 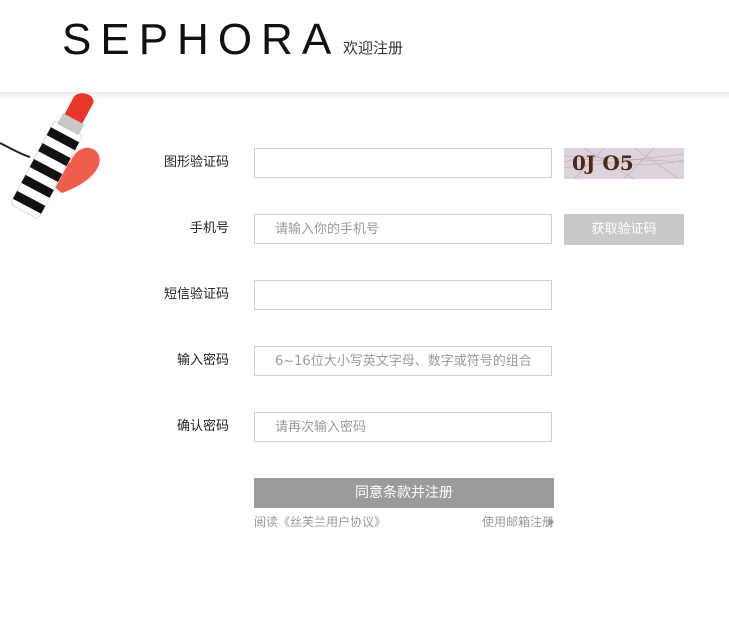 I want to click on sms-code-row: 短信验证码, so click(x=364, y=295).